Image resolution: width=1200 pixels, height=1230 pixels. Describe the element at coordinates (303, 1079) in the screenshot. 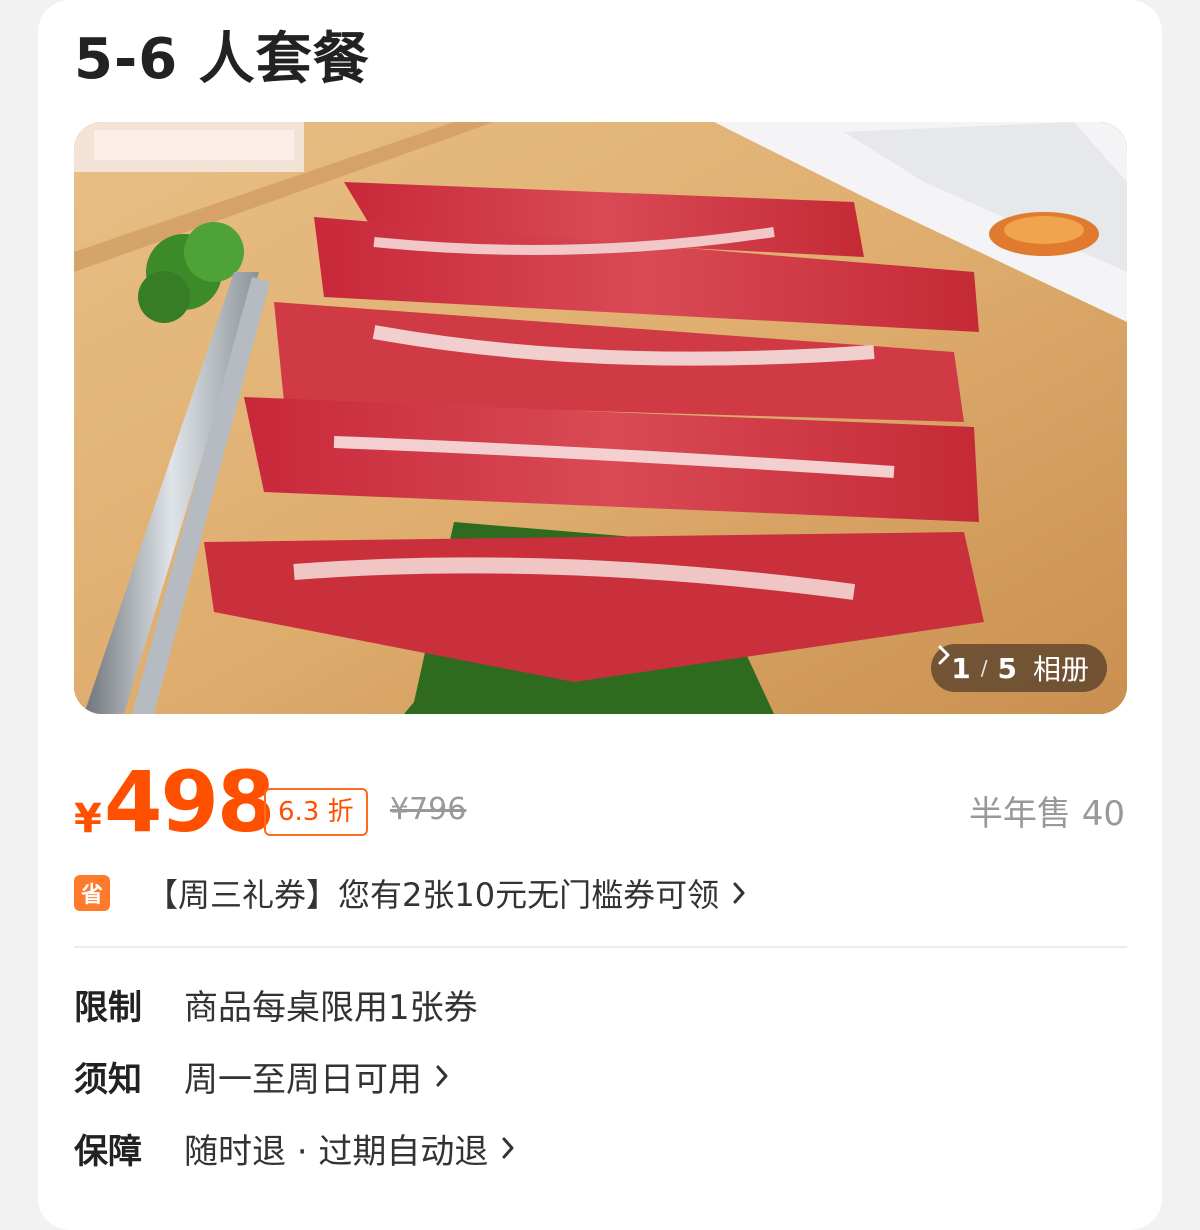

I see `notice-value: 周一至周日可用` at that location.